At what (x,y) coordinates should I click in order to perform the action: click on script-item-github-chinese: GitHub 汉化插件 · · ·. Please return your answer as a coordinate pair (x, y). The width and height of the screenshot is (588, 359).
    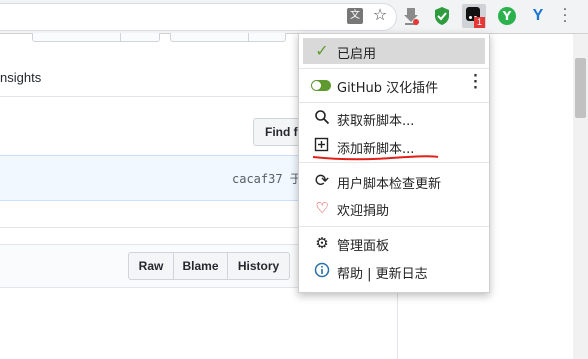
    Looking at the image, I should click on (394, 84).